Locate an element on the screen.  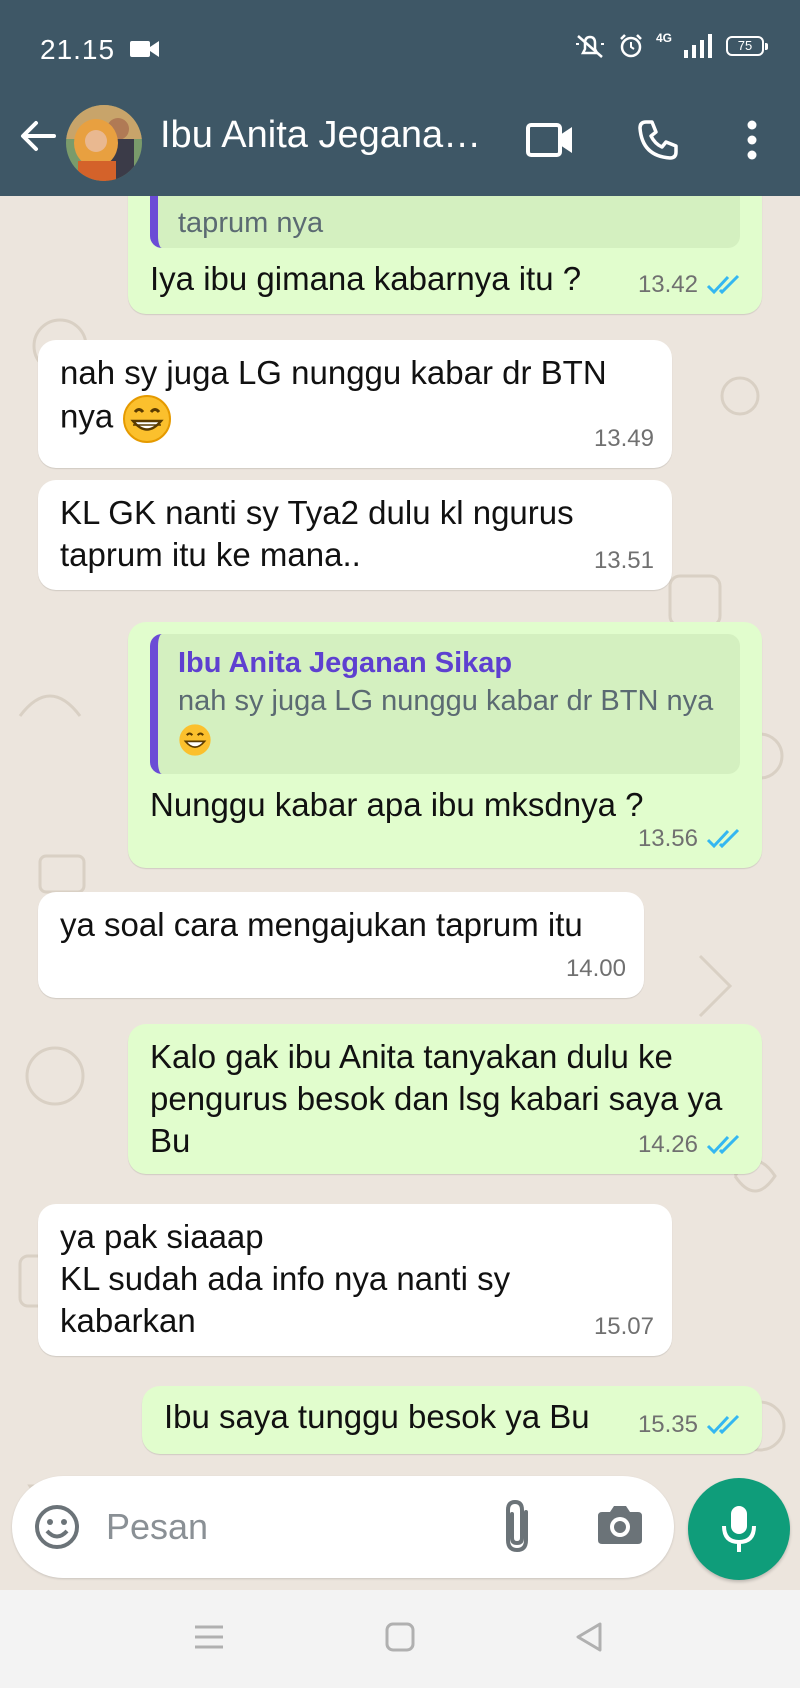
emoji-icon is located at coordinates (57, 1527).